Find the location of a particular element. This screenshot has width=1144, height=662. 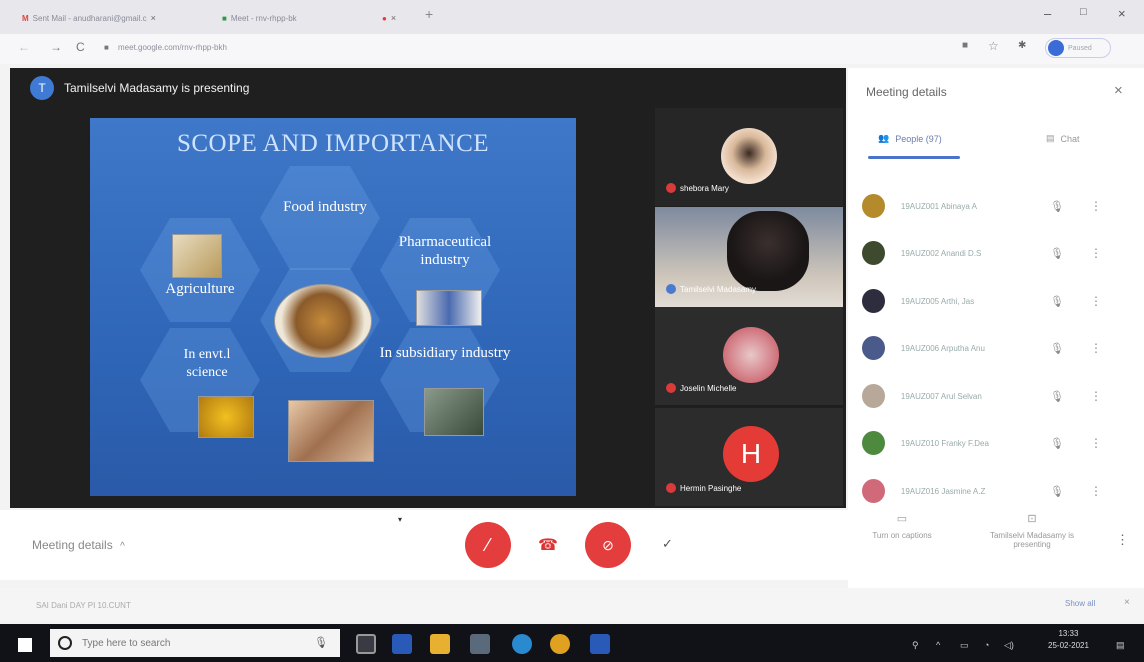

meeting-details-button: Meeting details ^ is located at coordinates (78, 545).